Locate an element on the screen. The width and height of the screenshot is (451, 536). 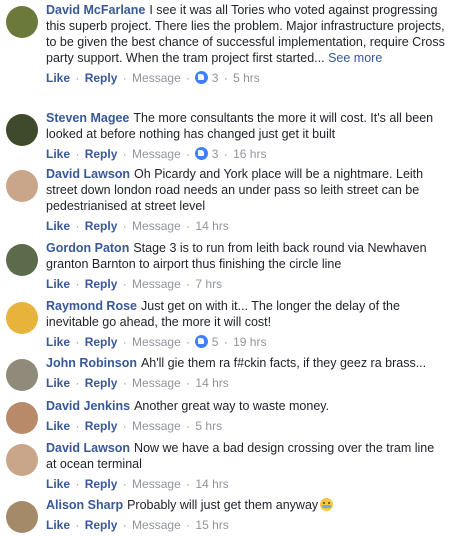
comment-timestamp: 16 hrs is located at coordinates (249, 154).